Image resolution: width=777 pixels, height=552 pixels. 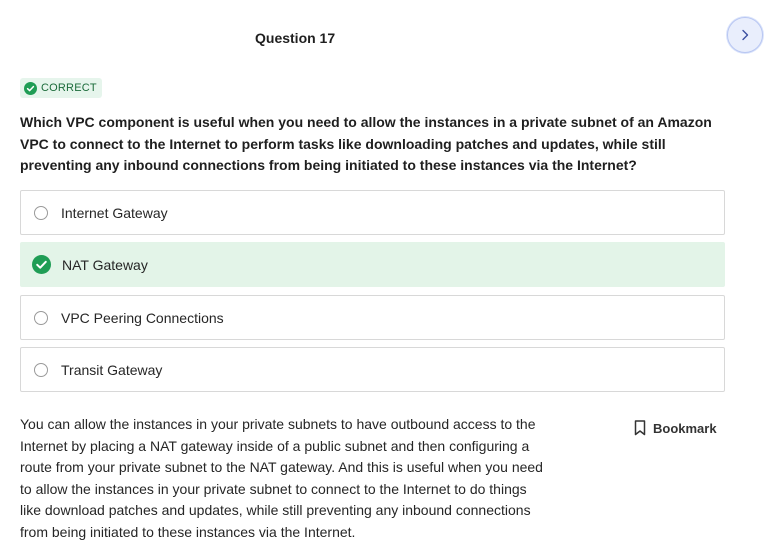 I want to click on bookmark-label: Bookmark, so click(x=685, y=428).